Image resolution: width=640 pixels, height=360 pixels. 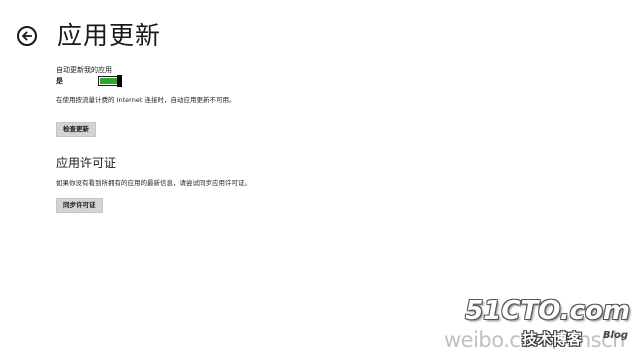 I want to click on toggle-track-fill, so click(x=108, y=81).